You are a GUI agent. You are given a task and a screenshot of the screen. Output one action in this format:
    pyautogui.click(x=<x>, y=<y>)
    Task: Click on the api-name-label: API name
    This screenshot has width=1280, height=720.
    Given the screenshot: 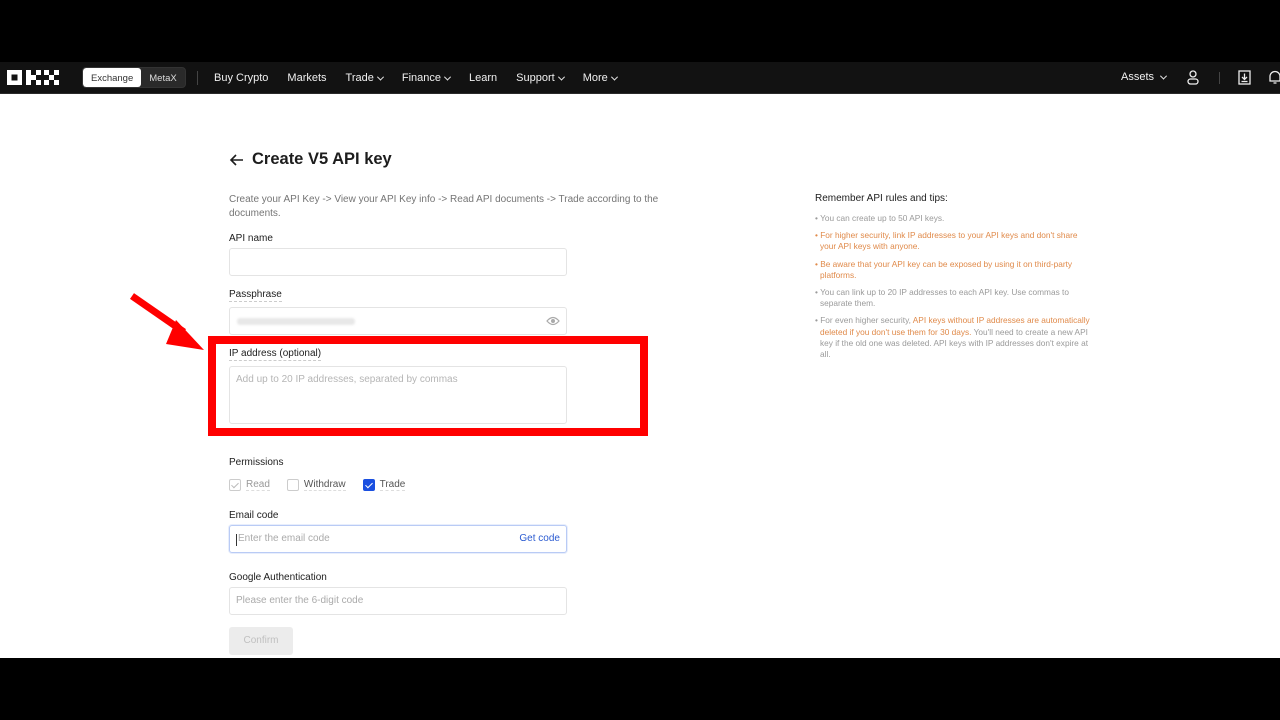 What is the action you would take?
    pyautogui.click(x=251, y=238)
    